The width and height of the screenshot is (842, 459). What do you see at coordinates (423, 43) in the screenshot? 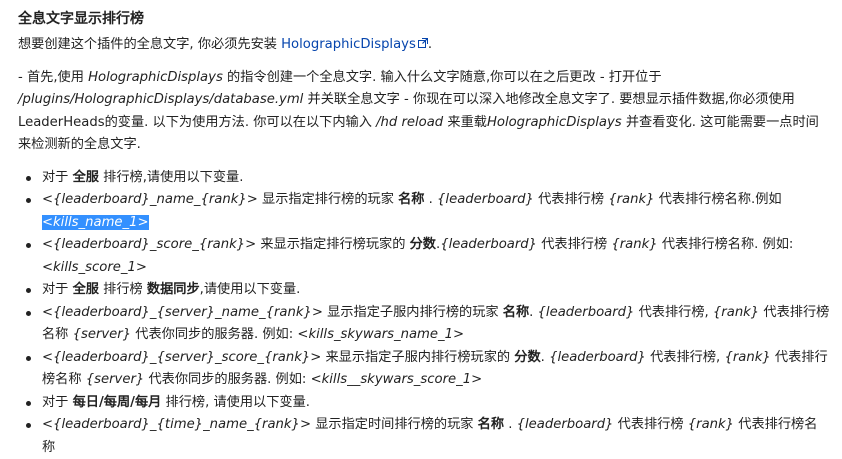
I see `external-link-icon` at bounding box center [423, 43].